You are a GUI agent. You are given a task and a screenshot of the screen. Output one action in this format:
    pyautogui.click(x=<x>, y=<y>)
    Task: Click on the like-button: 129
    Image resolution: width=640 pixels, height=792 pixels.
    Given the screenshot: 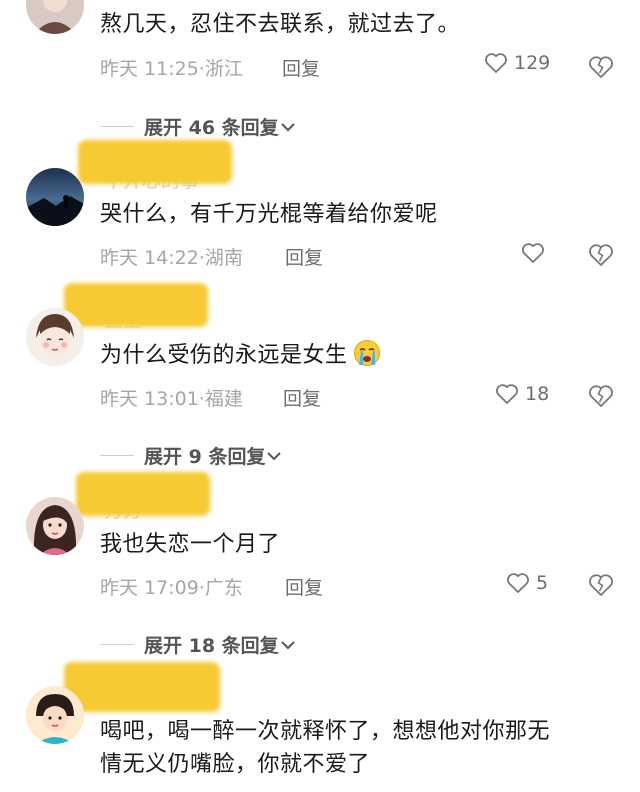 What is the action you would take?
    pyautogui.click(x=517, y=63)
    